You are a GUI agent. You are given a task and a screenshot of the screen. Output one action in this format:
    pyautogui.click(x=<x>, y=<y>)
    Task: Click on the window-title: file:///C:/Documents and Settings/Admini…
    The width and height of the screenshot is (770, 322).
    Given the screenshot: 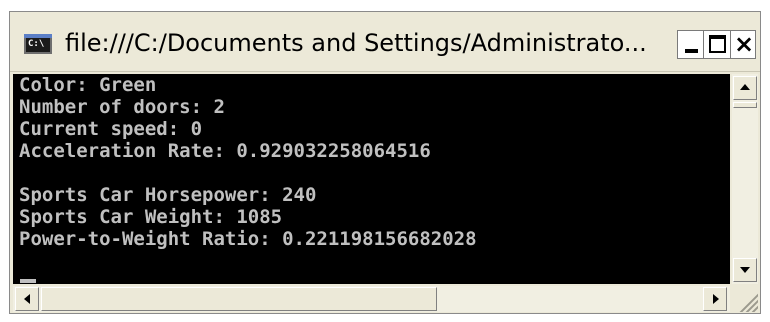 What is the action you would take?
    pyautogui.click(x=356, y=43)
    